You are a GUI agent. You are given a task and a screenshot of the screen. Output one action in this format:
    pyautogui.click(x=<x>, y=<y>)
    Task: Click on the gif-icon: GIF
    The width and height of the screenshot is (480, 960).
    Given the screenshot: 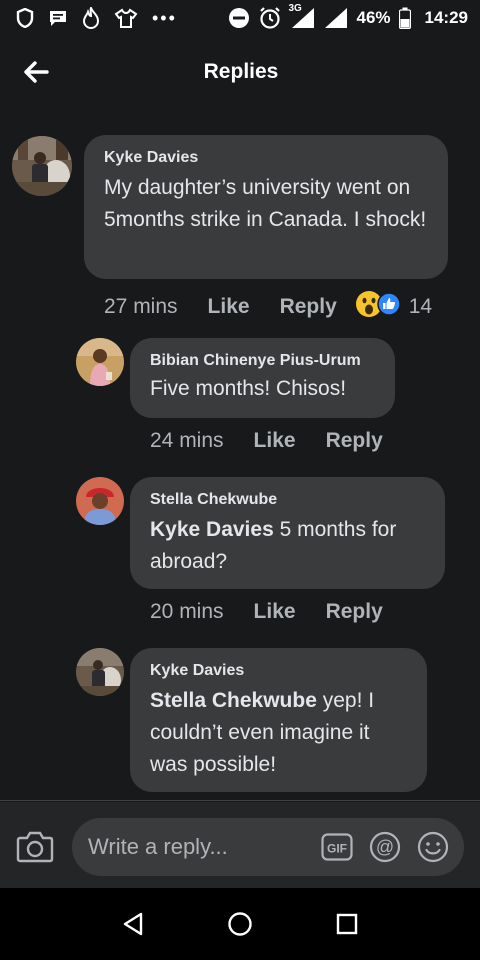 What is the action you would take?
    pyautogui.click(x=337, y=847)
    